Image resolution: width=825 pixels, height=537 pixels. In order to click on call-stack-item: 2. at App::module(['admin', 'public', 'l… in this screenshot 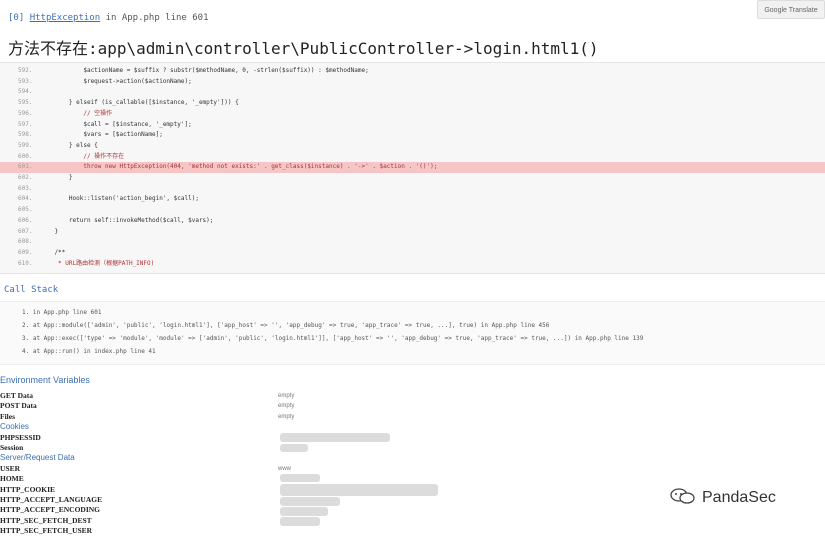, I will do `click(286, 325)`.